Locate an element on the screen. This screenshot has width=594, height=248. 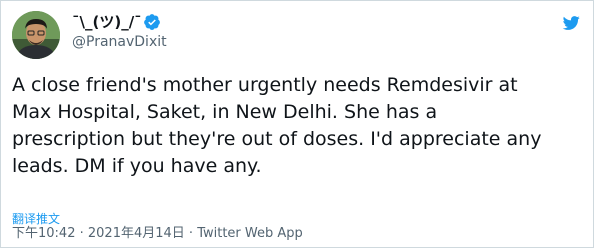
verified-badge-icon is located at coordinates (152, 22).